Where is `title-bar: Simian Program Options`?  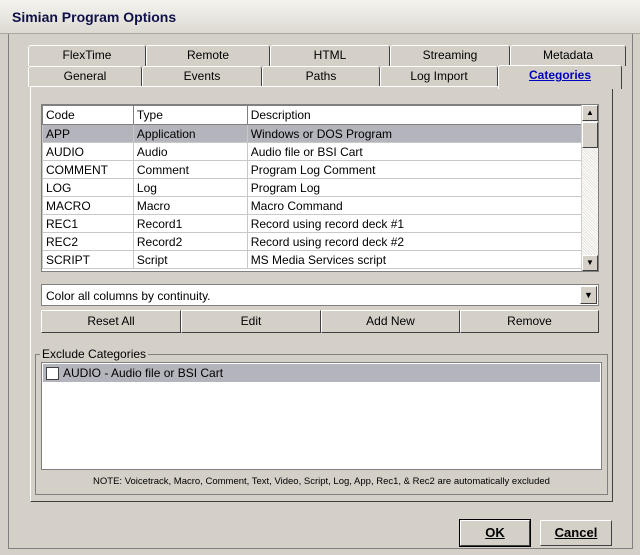
title-bar: Simian Program Options is located at coordinates (320, 17).